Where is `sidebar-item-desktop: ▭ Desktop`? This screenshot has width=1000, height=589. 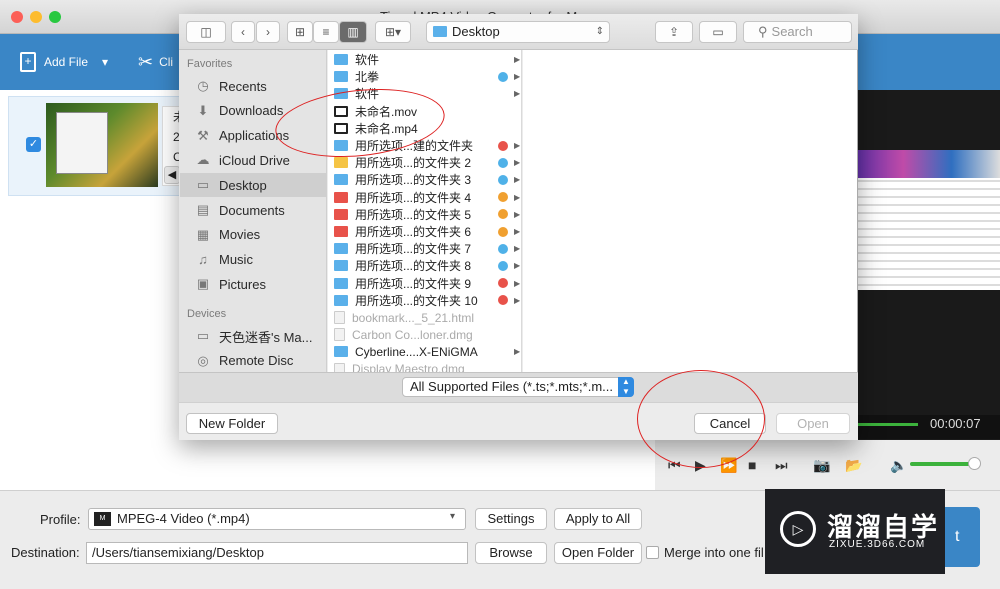 sidebar-item-desktop: ▭ Desktop is located at coordinates (253, 185).